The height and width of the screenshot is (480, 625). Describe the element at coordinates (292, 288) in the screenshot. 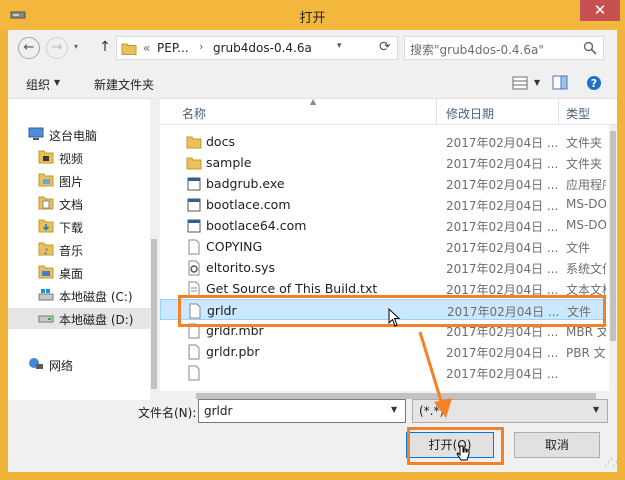

I see `file-name: Get Source of This Build.txt` at that location.